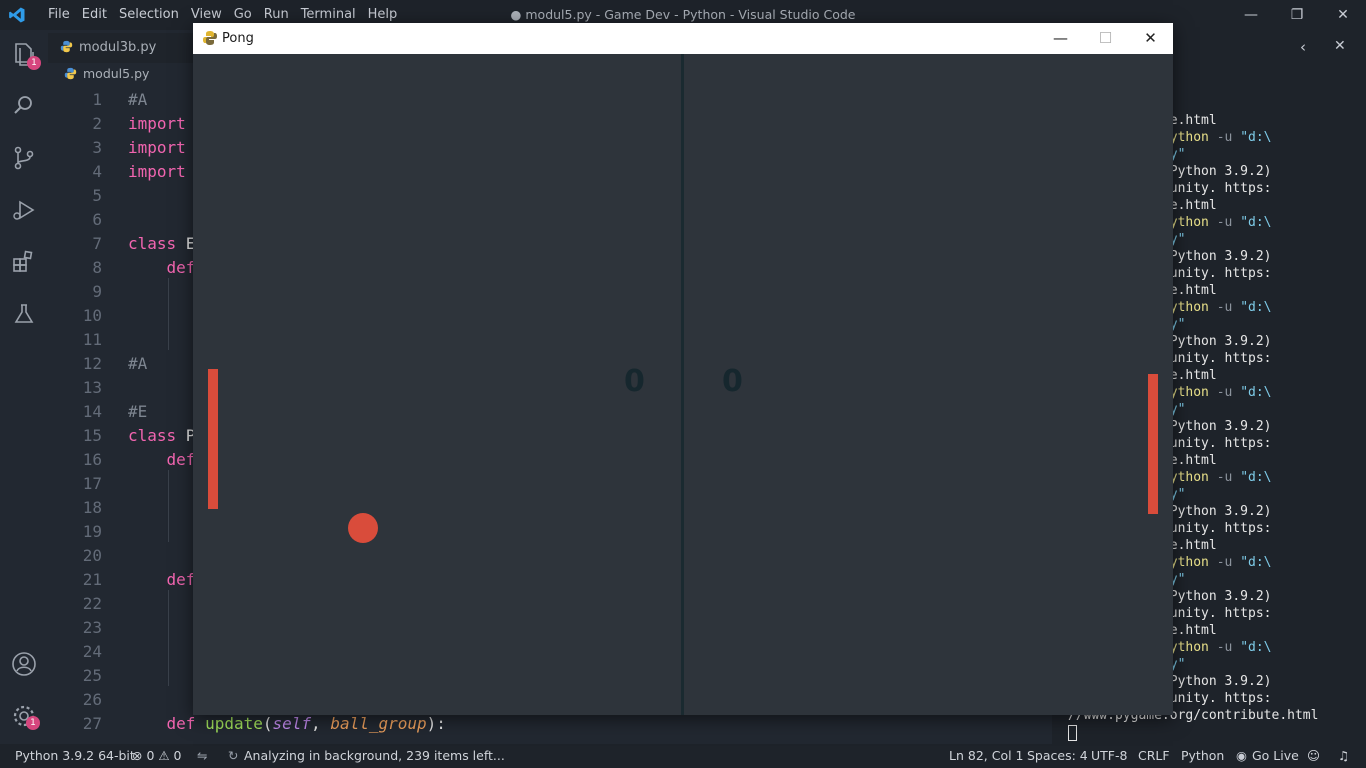 Image resolution: width=1366 pixels, height=768 pixels. What do you see at coordinates (986, 756) in the screenshot?
I see `status-position: Ln 82, Col 1` at bounding box center [986, 756].